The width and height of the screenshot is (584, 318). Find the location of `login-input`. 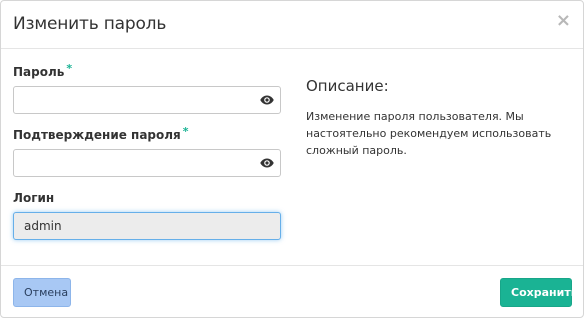

login-input is located at coordinates (147, 226).